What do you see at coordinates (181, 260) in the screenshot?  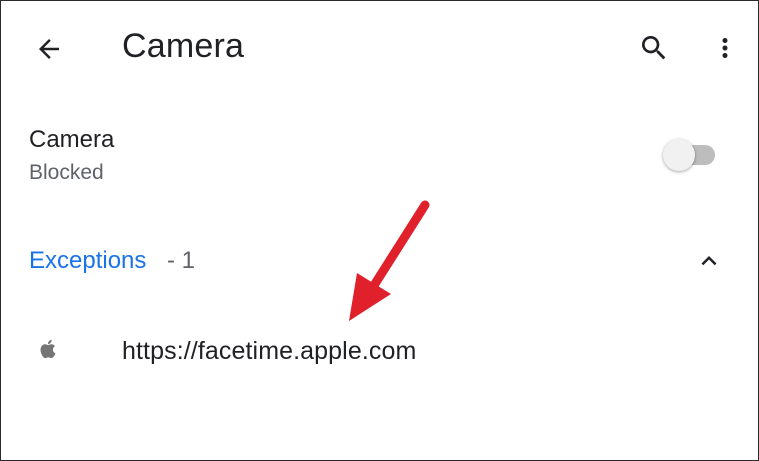 I see `exceptions-count: - 1` at bounding box center [181, 260].